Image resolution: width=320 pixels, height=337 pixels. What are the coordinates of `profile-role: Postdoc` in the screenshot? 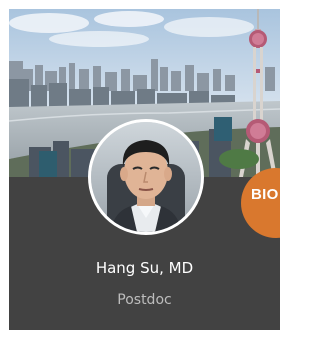 It's located at (144, 300).